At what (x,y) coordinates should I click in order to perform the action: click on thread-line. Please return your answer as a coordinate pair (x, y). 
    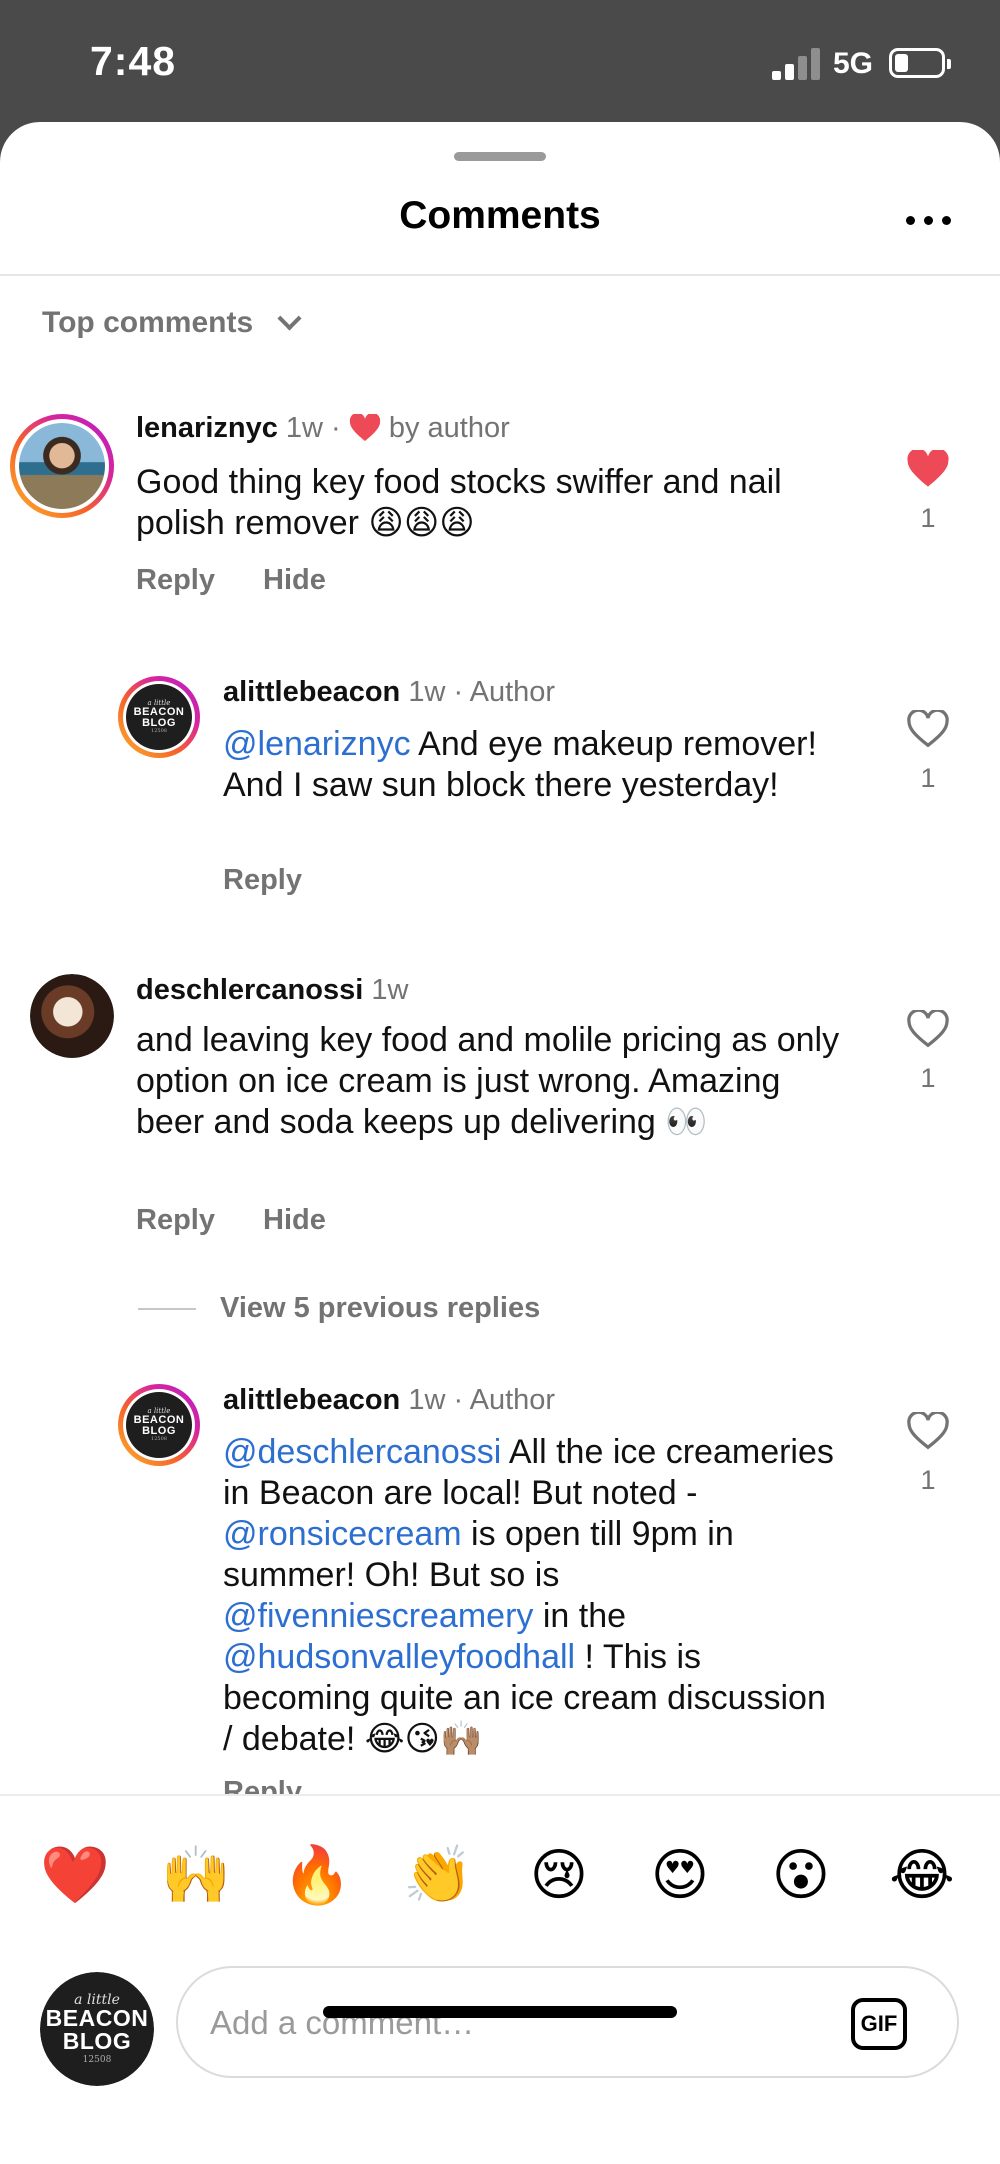
    Looking at the image, I should click on (167, 1308).